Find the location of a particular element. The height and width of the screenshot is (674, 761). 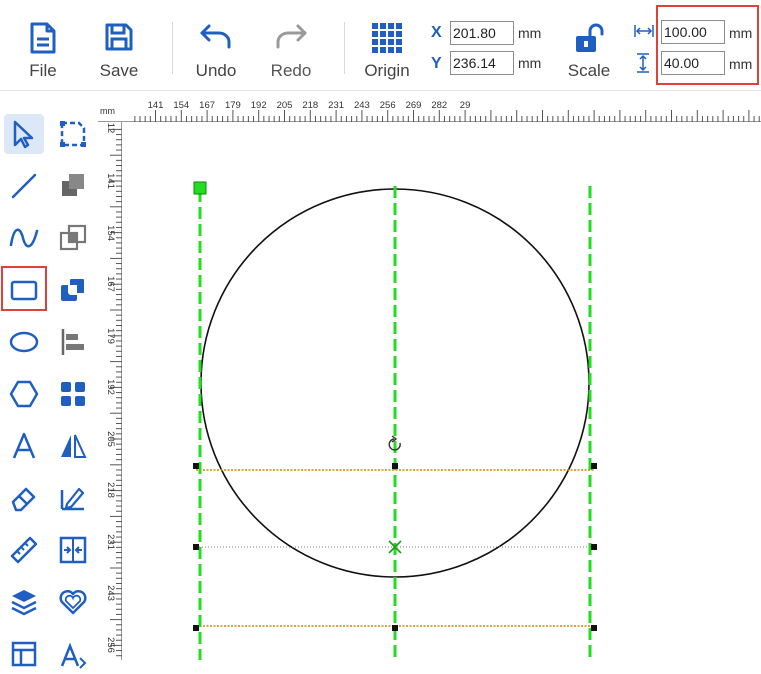

y-coordinate-label: Y is located at coordinates (436, 63).